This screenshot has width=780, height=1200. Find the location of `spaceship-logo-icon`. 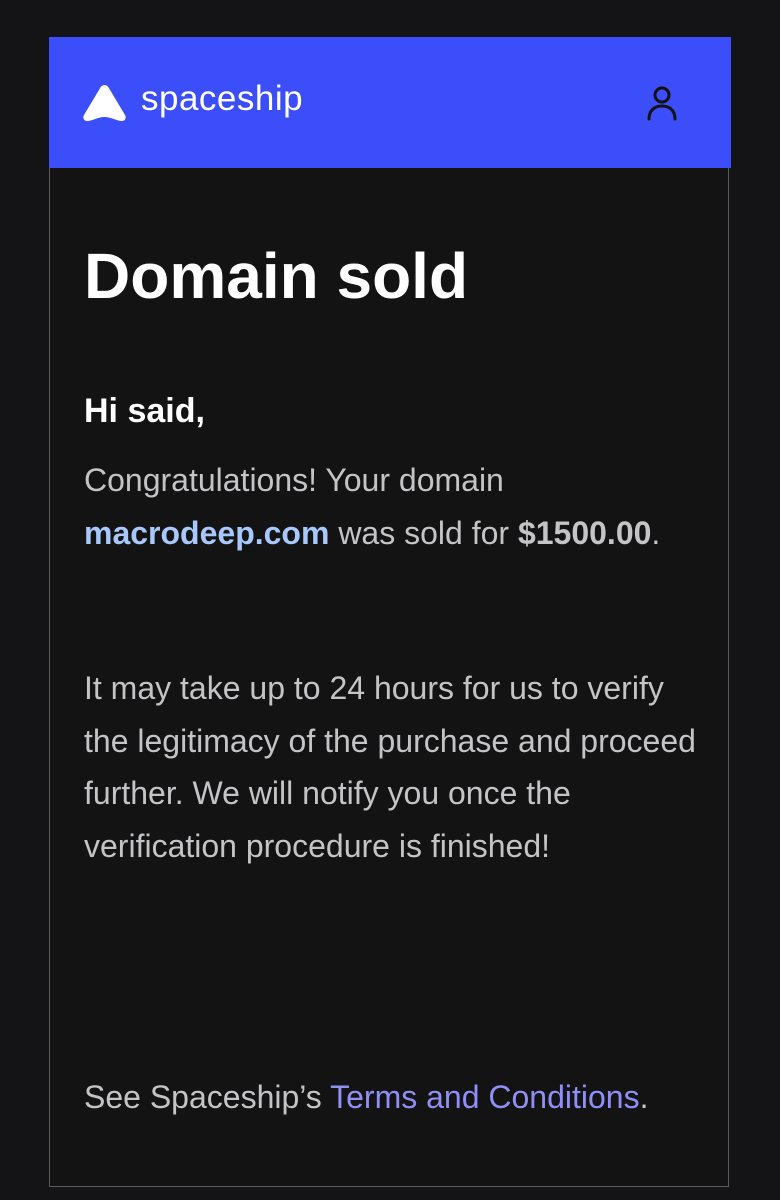

spaceship-logo-icon is located at coordinates (104, 103).